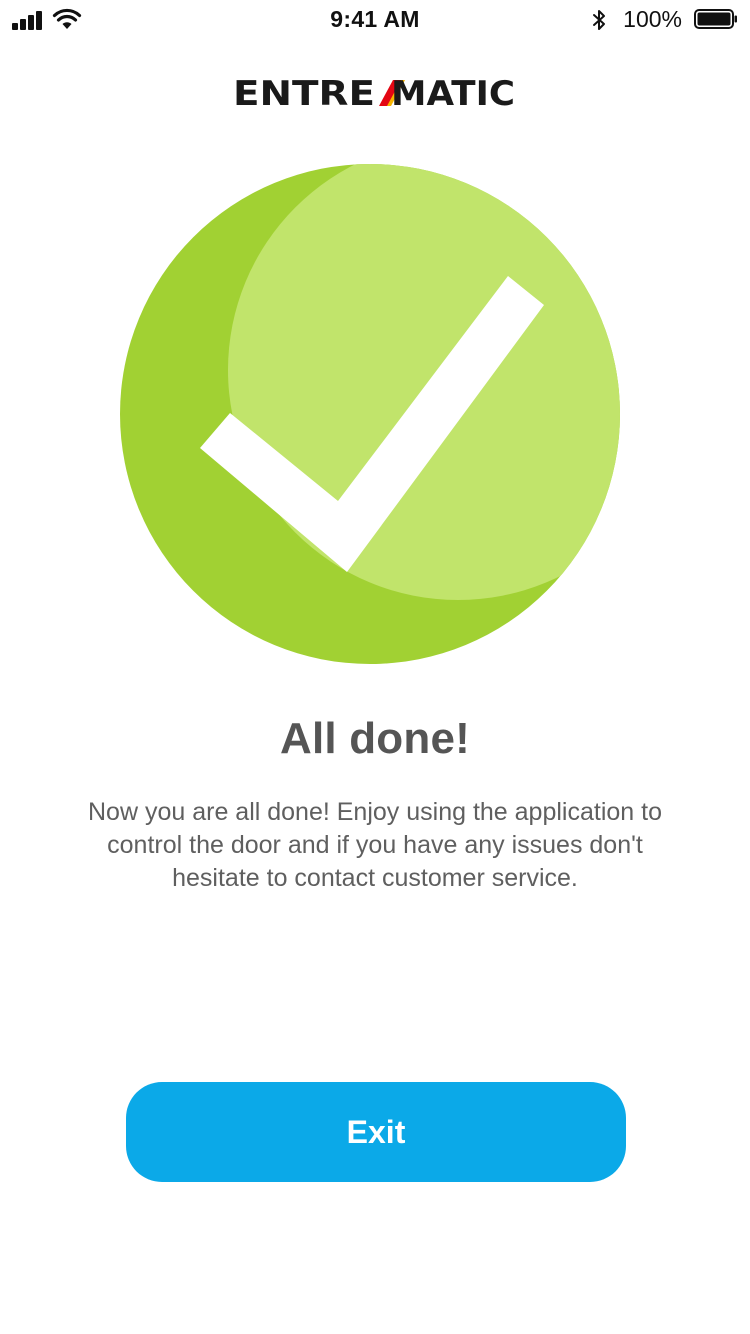 This screenshot has width=750, height=1334. What do you see at coordinates (375, 20) in the screenshot?
I see `status-bar: 9:41 AM 100%` at bounding box center [375, 20].